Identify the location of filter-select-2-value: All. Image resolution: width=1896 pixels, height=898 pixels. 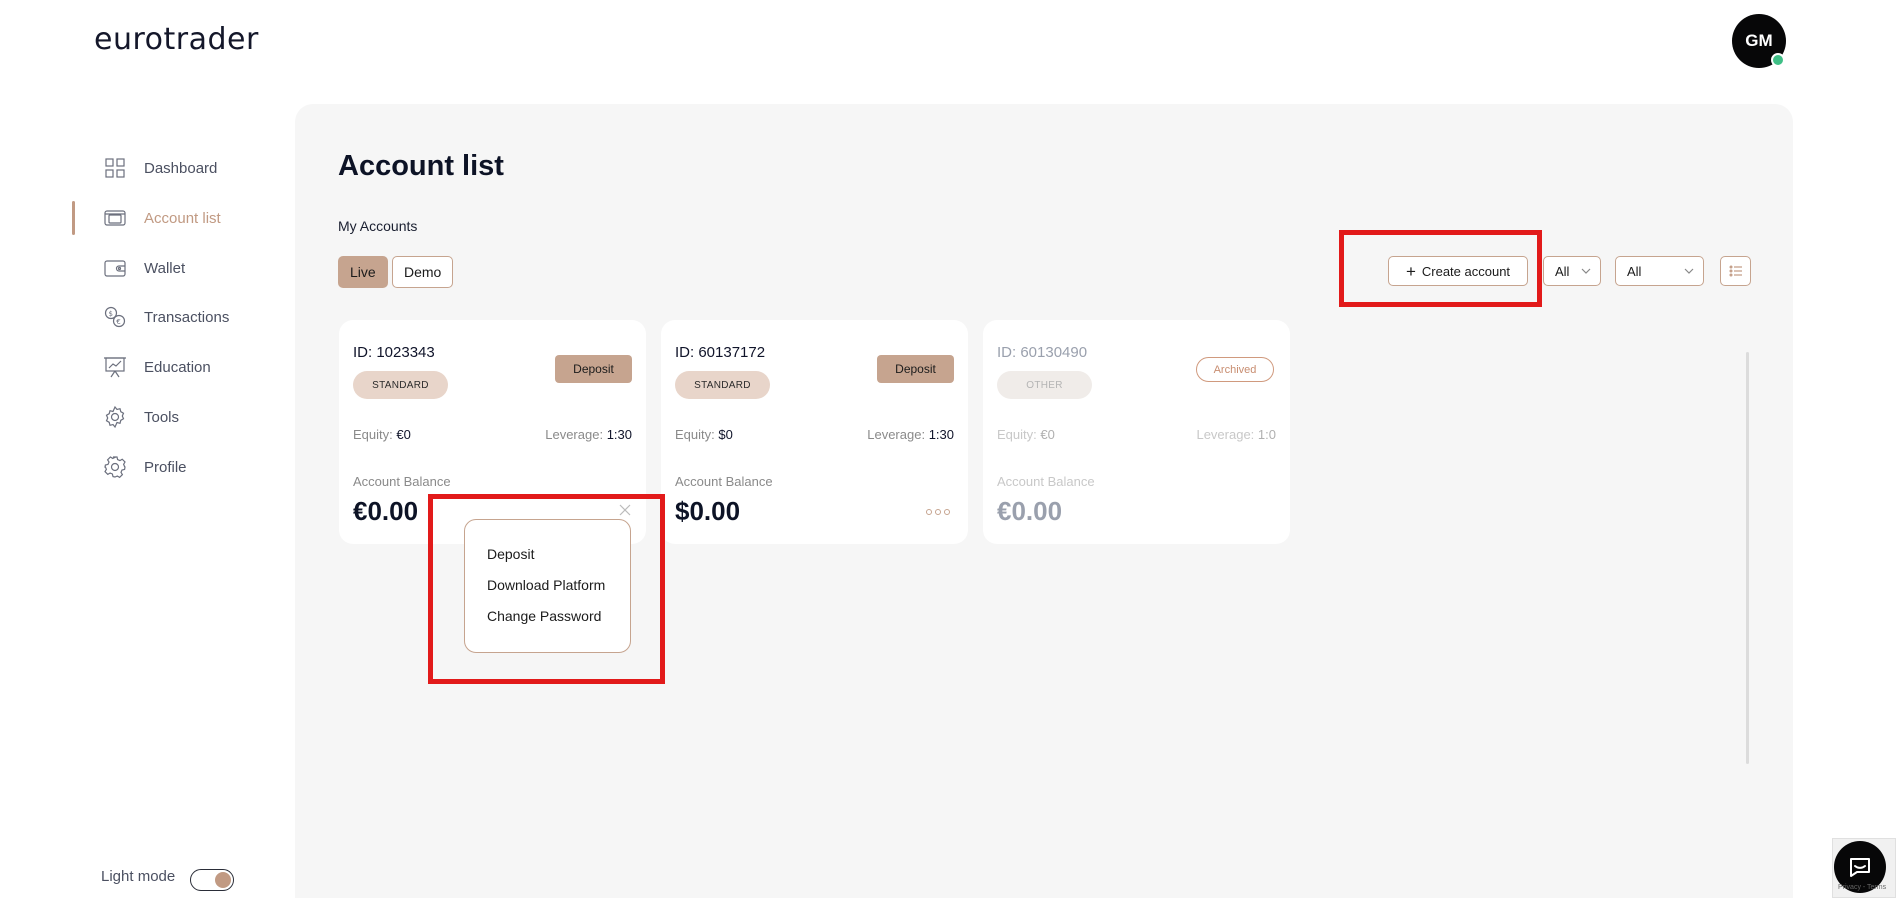
(1634, 271).